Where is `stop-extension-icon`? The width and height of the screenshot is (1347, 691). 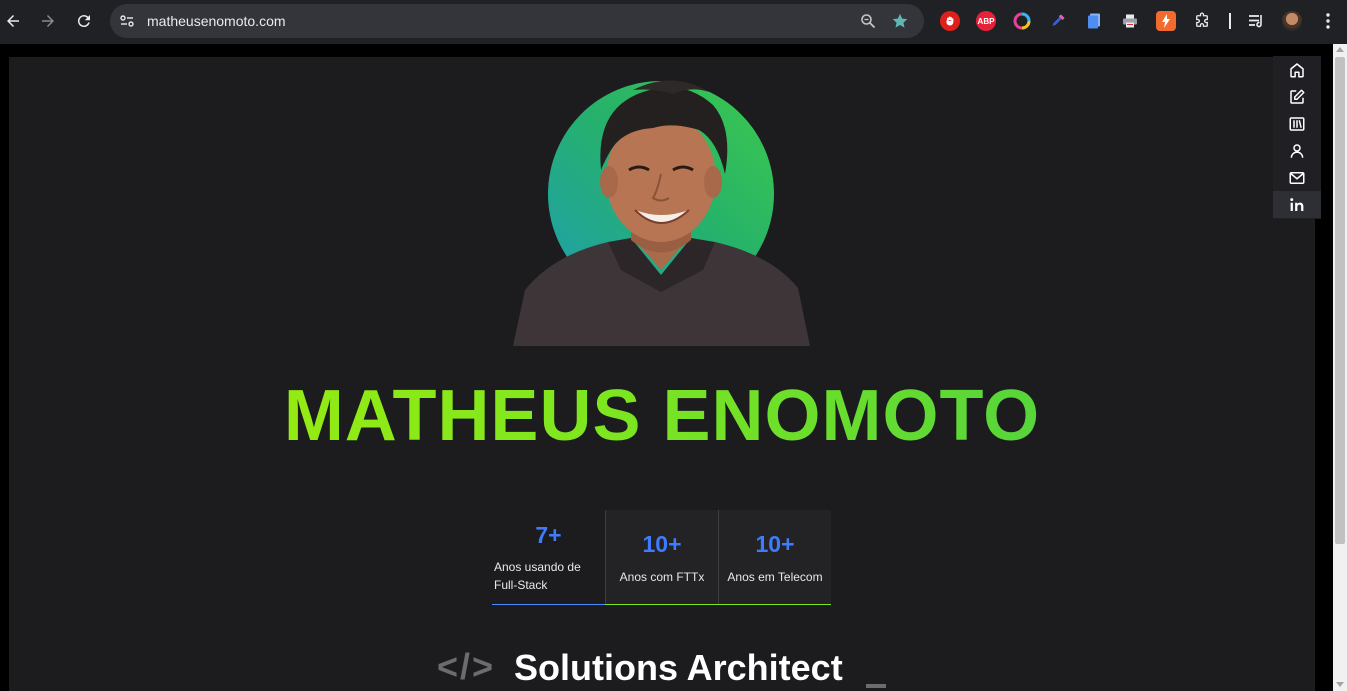
stop-extension-icon is located at coordinates (950, 21).